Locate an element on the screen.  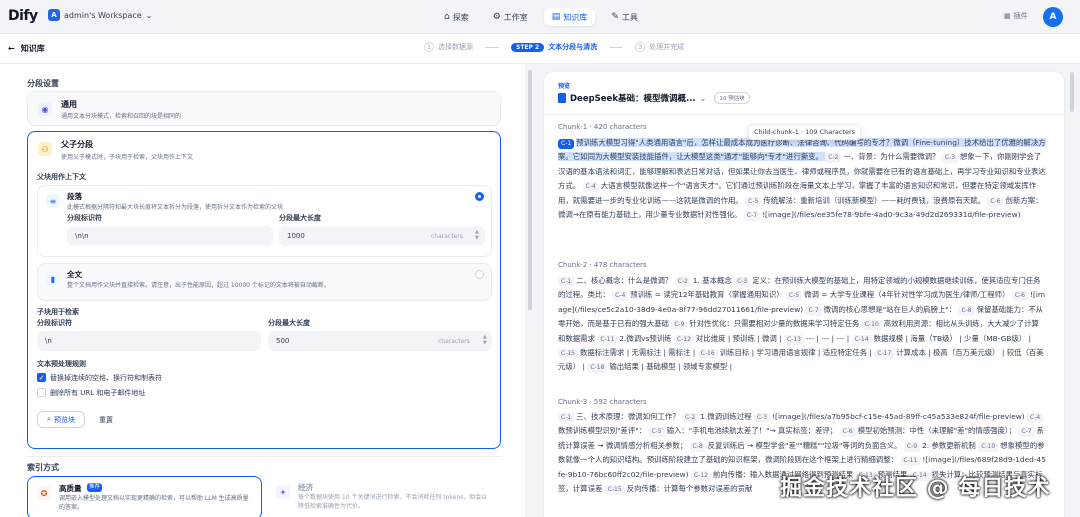
fulldoc-radio is located at coordinates (479, 274).